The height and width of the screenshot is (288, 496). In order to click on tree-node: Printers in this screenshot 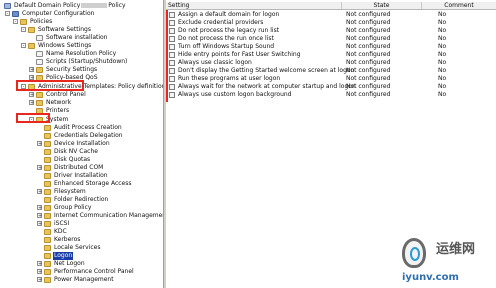, I will do `click(81, 111)`.